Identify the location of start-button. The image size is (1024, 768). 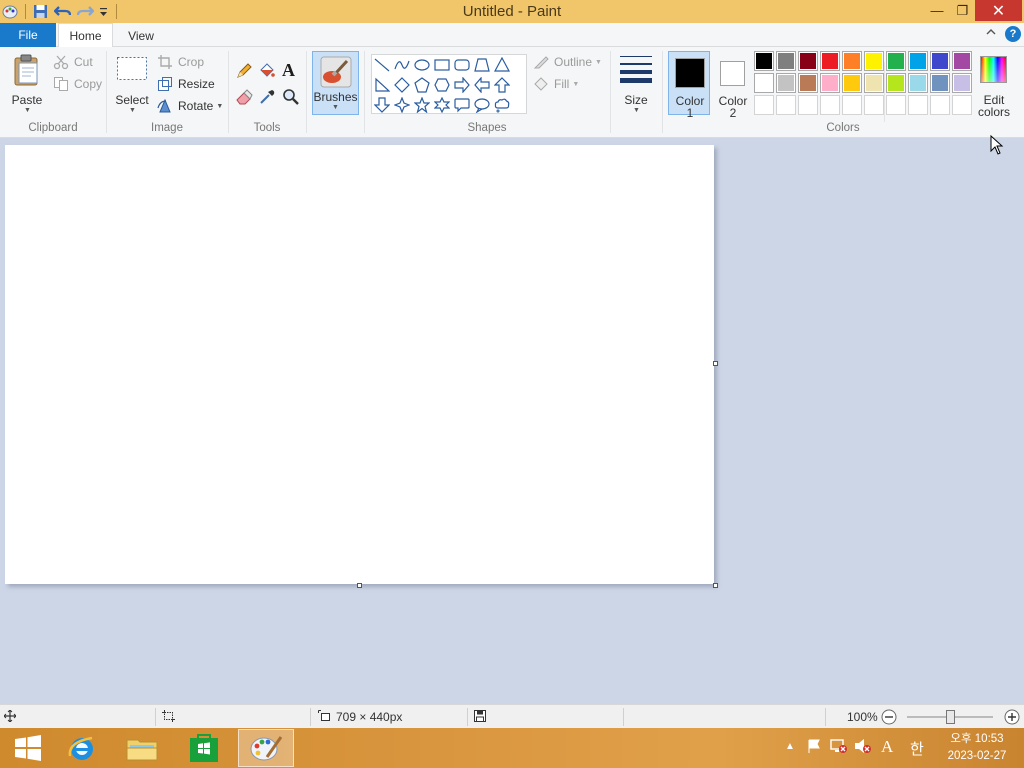
(28, 748).